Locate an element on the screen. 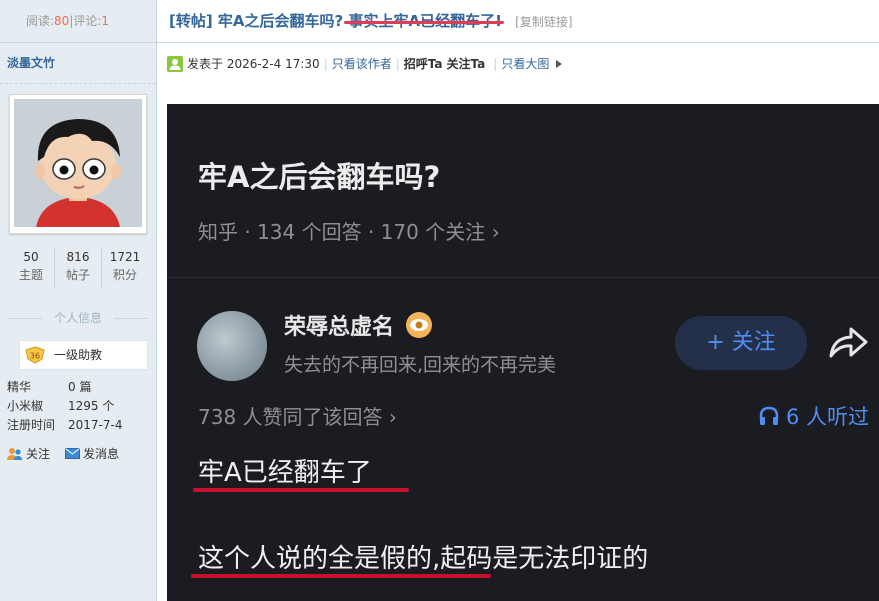  user-stats: 50 主题 816 帖子 1721 积分 is located at coordinates (78, 268).